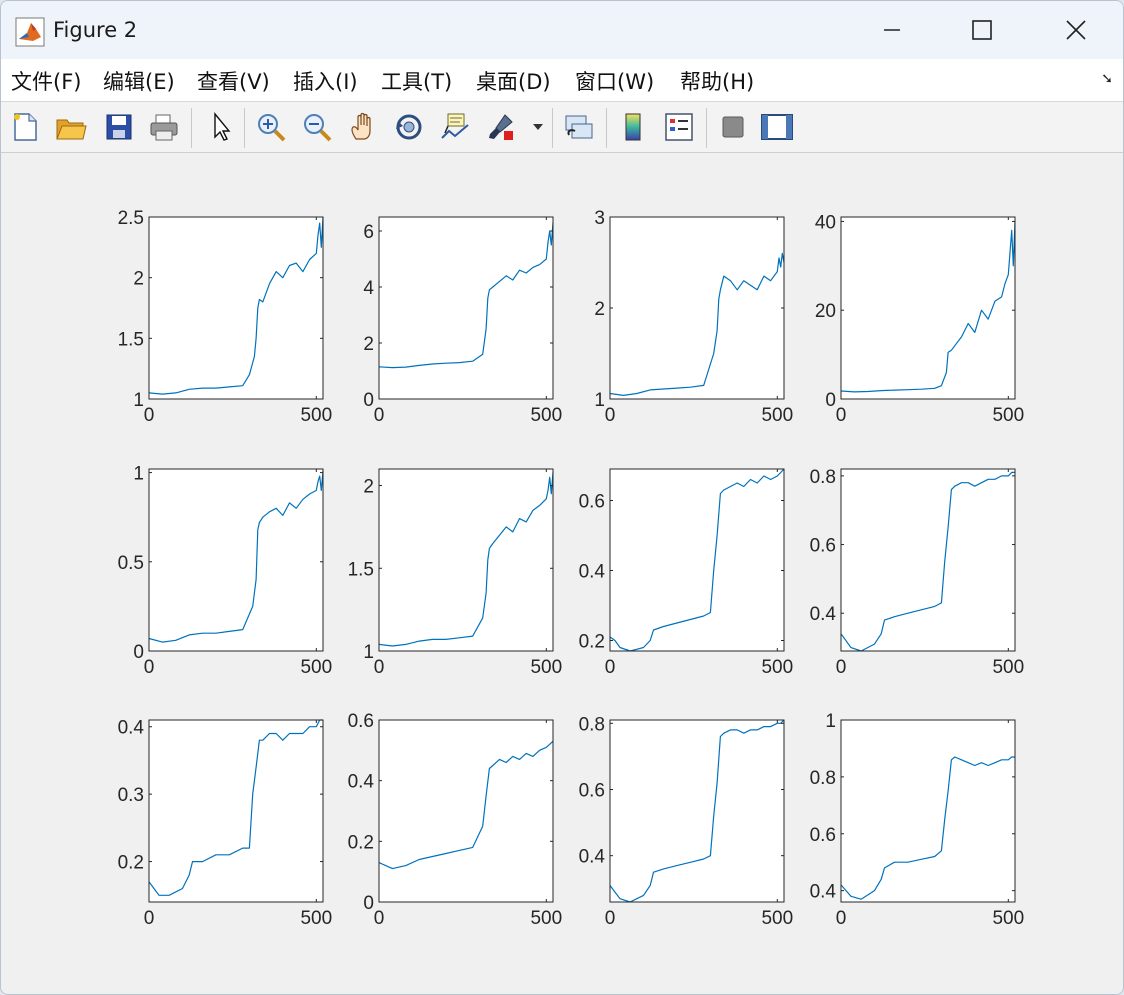 This screenshot has width=1124, height=995. I want to click on rotate-3d-icon, so click(409, 127).